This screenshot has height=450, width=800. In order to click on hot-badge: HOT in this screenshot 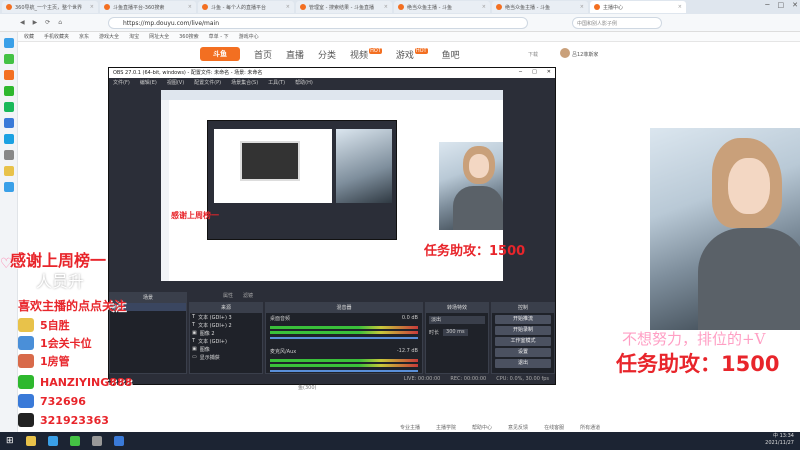, I will do `click(375, 50)`.